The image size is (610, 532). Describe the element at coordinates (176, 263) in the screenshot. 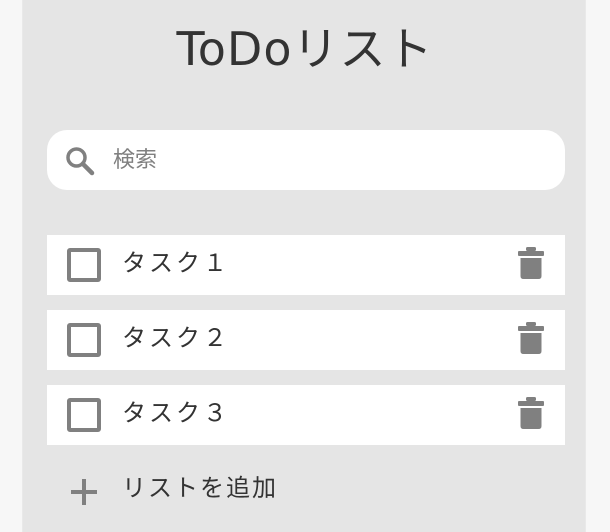

I see `task-label: タスク１` at that location.